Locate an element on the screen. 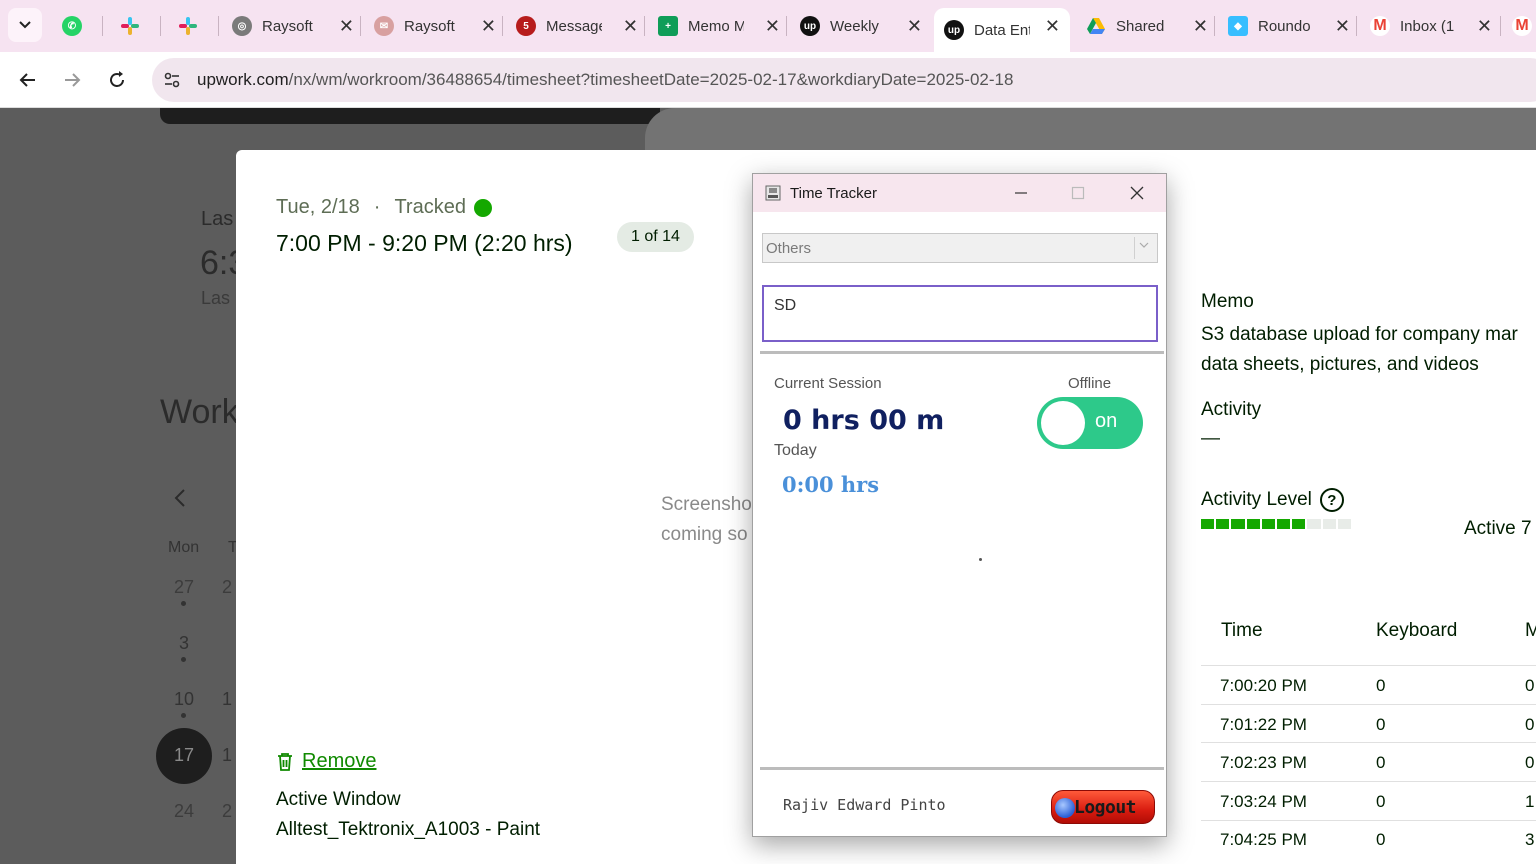 Image resolution: width=1536 pixels, height=864 pixels. background-card is located at coordinates (410, 116).